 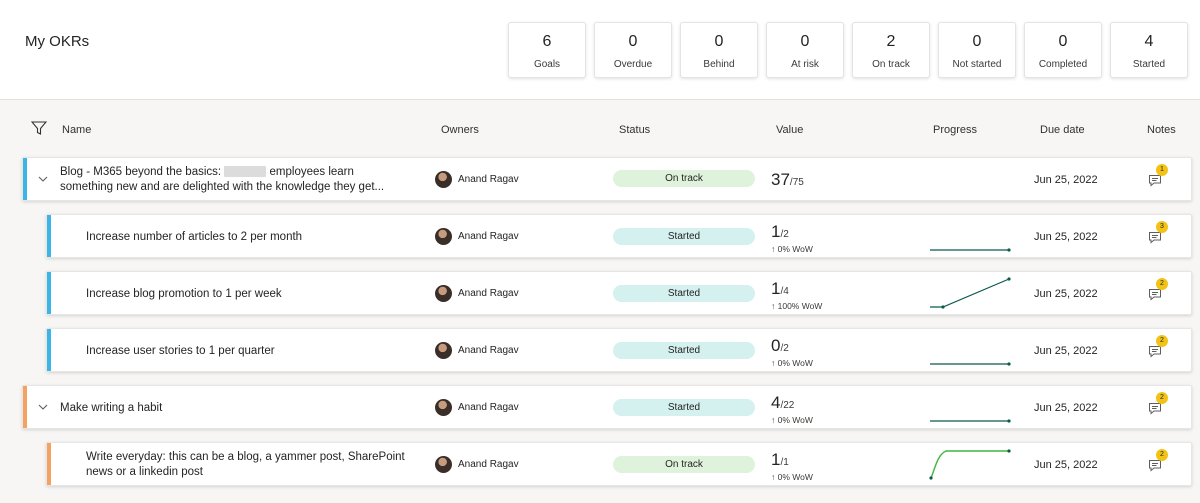 What do you see at coordinates (1162, 341) in the screenshot?
I see `notes-count-badge: 2` at bounding box center [1162, 341].